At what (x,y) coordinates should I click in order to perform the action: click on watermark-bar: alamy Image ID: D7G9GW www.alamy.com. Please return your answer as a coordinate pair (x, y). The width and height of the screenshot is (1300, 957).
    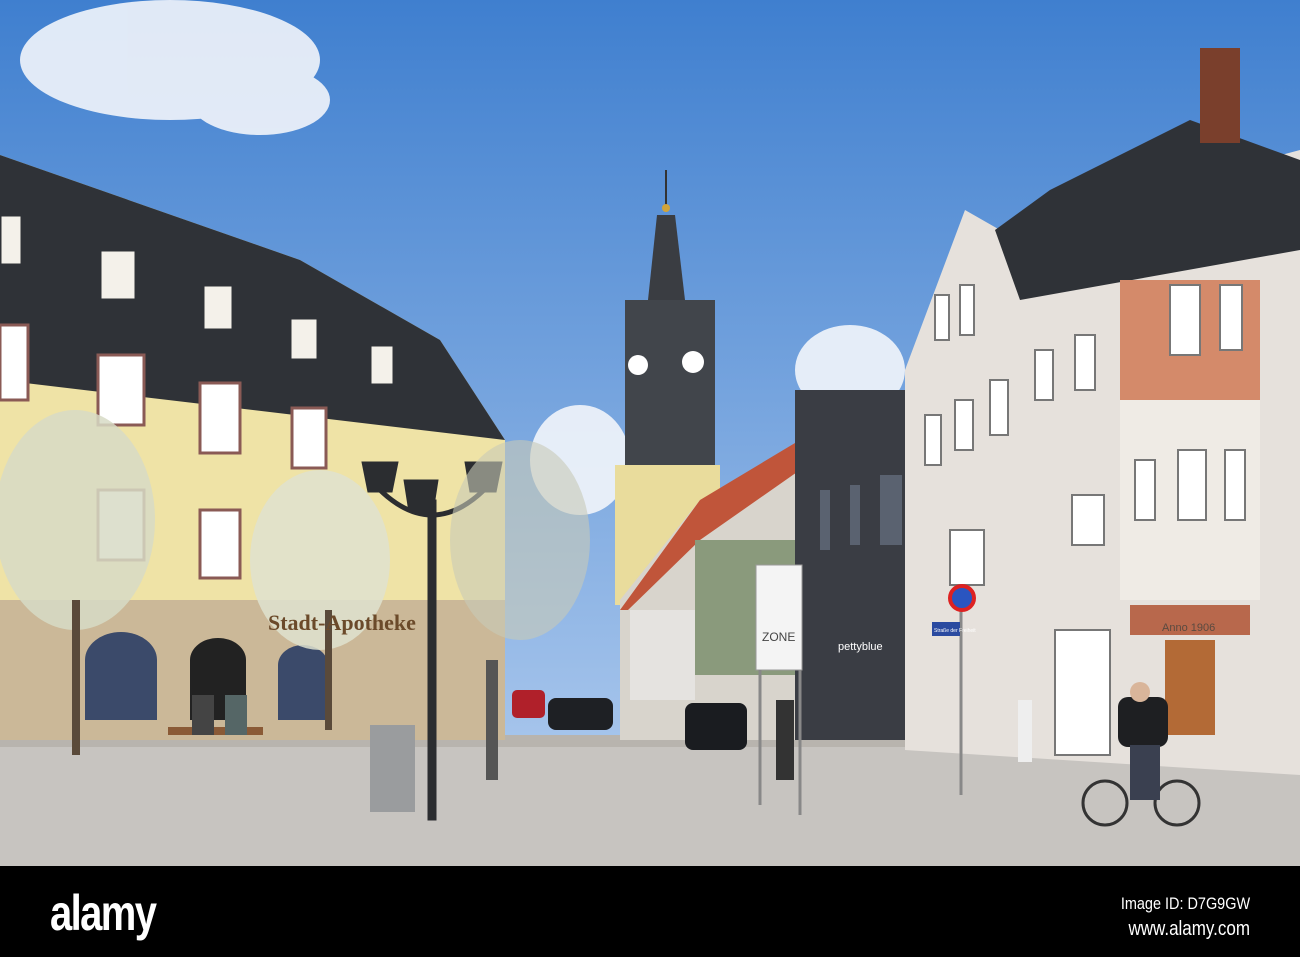
    Looking at the image, I should click on (650, 911).